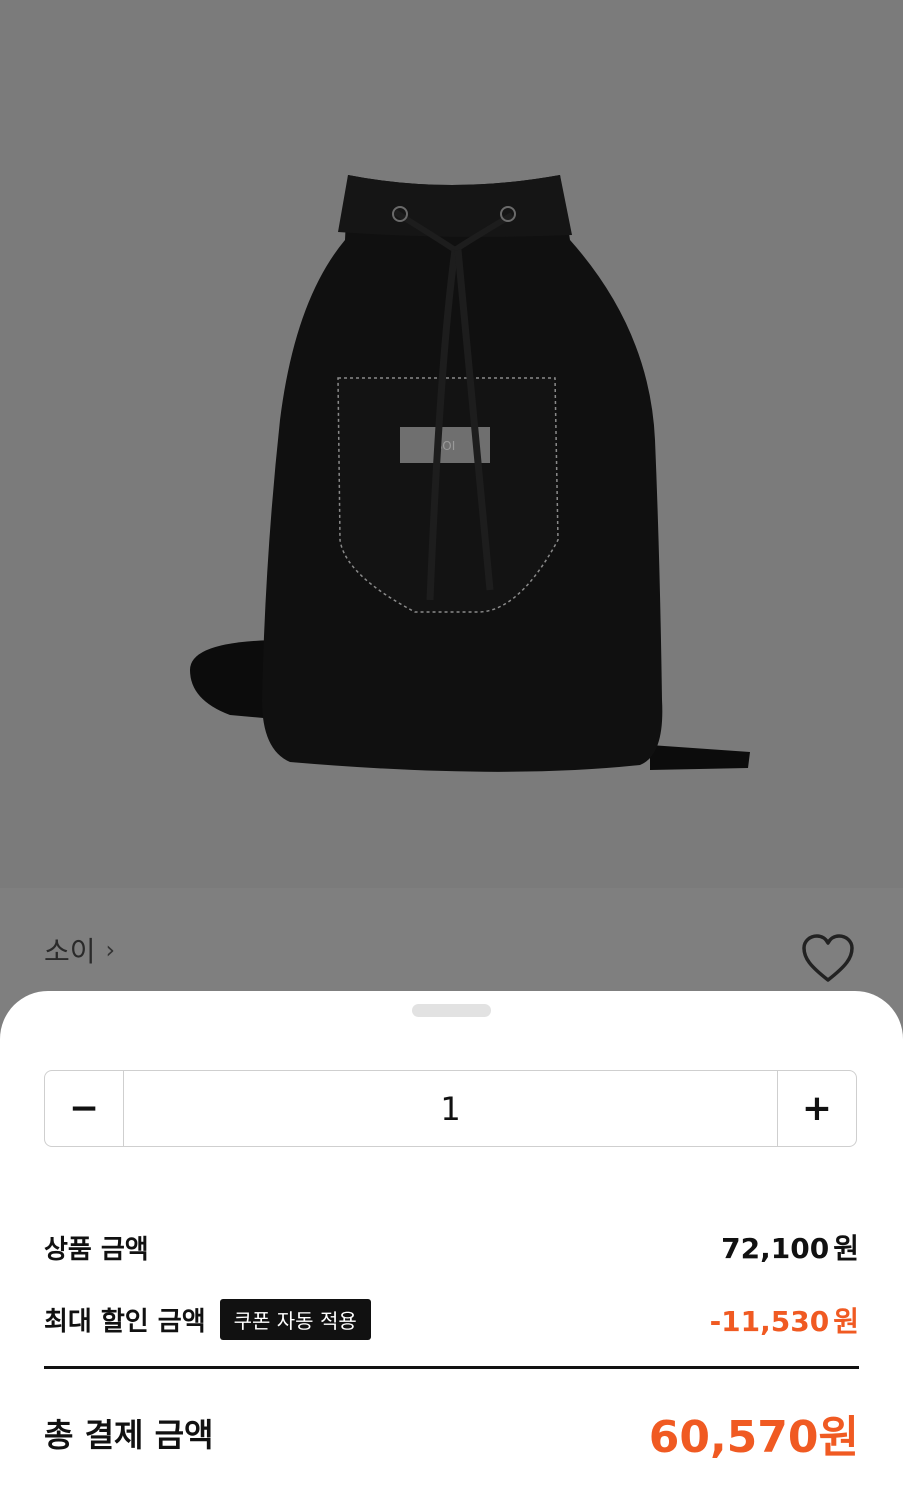 The image size is (903, 1500). What do you see at coordinates (451, 948) in the screenshot?
I see `product-info-area` at bounding box center [451, 948].